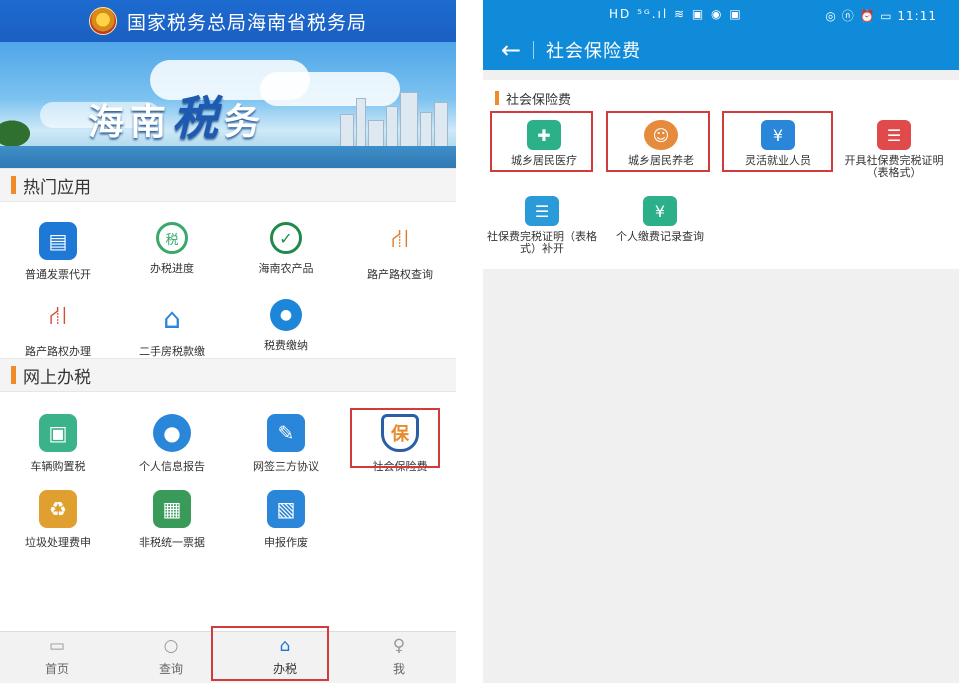 The width and height of the screenshot is (959, 683). I want to click on app-invoice: ▤ 普通发票代开, so click(58, 256).